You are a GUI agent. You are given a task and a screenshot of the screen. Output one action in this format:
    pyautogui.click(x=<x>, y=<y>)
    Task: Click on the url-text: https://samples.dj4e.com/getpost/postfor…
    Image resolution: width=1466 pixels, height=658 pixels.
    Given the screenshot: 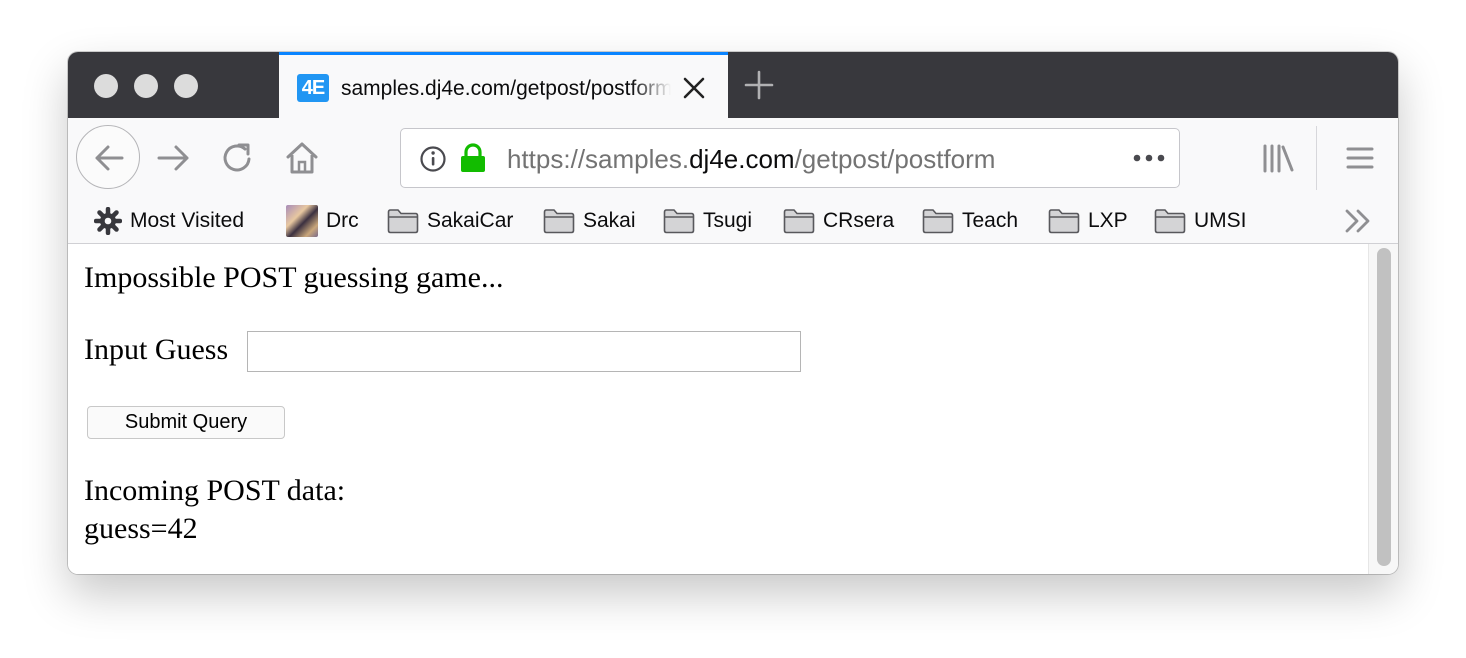 What is the action you would take?
    pyautogui.click(x=751, y=159)
    